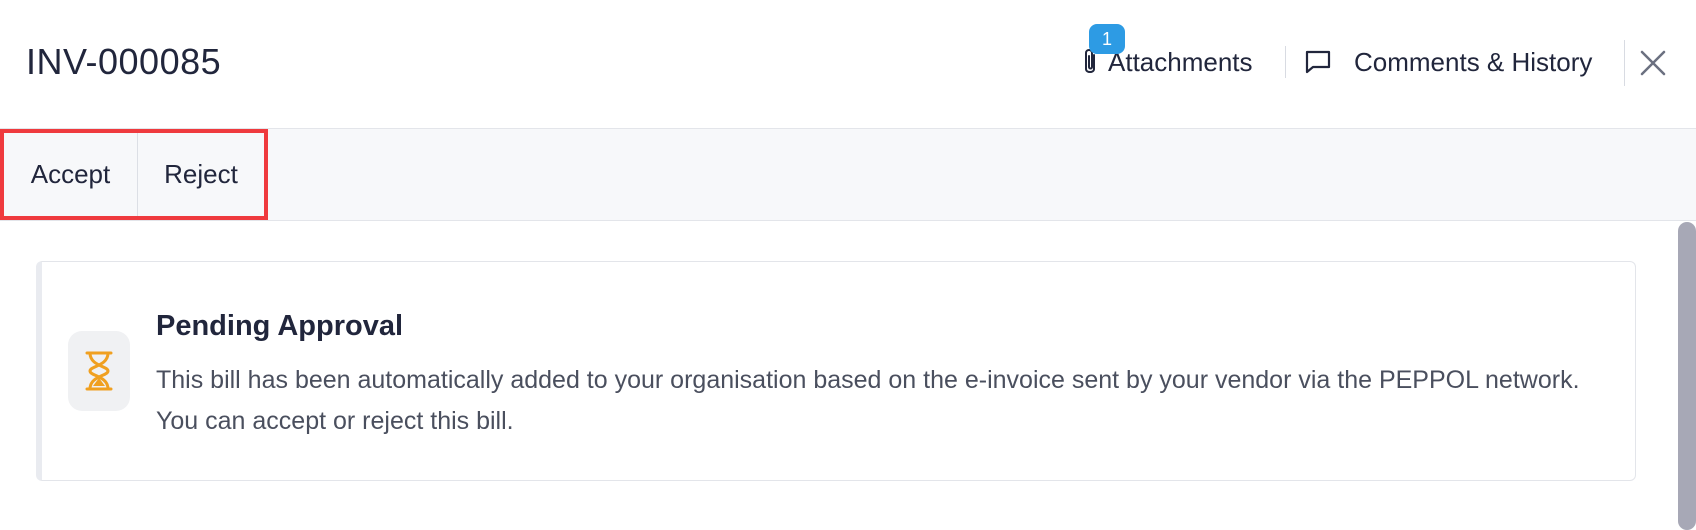  I want to click on reject-button: Reject, so click(201, 174).